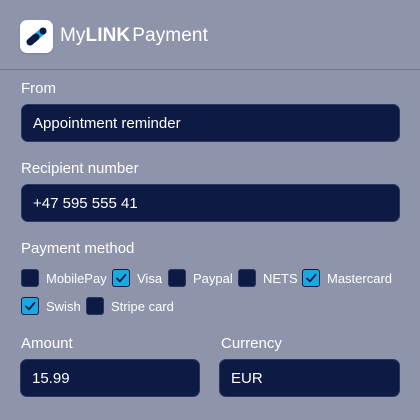  What do you see at coordinates (213, 278) in the screenshot?
I see `payment-option-label: Paypal` at bounding box center [213, 278].